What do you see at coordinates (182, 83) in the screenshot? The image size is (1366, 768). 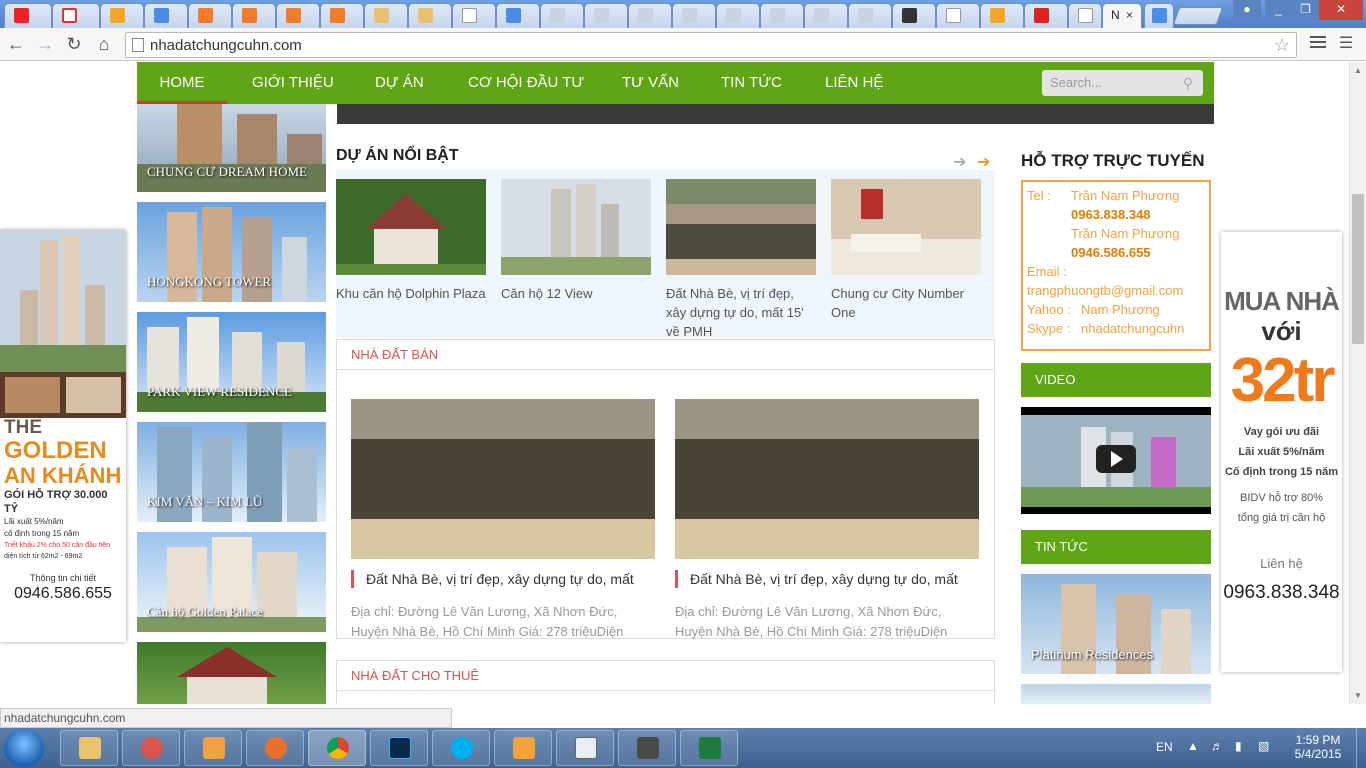 I see `nav-home: HOME` at bounding box center [182, 83].